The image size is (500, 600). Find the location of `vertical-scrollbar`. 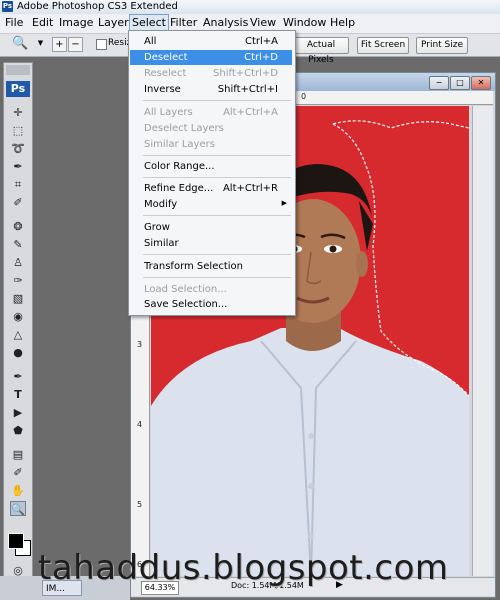

vertical-scrollbar is located at coordinates (482, 341).